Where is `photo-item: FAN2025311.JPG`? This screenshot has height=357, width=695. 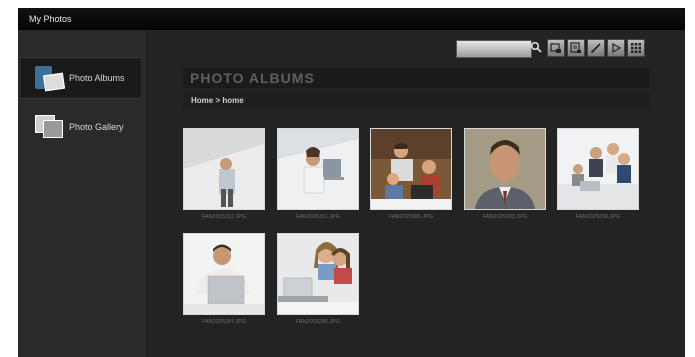 photo-item: FAN2025311.JPG is located at coordinates (318, 174).